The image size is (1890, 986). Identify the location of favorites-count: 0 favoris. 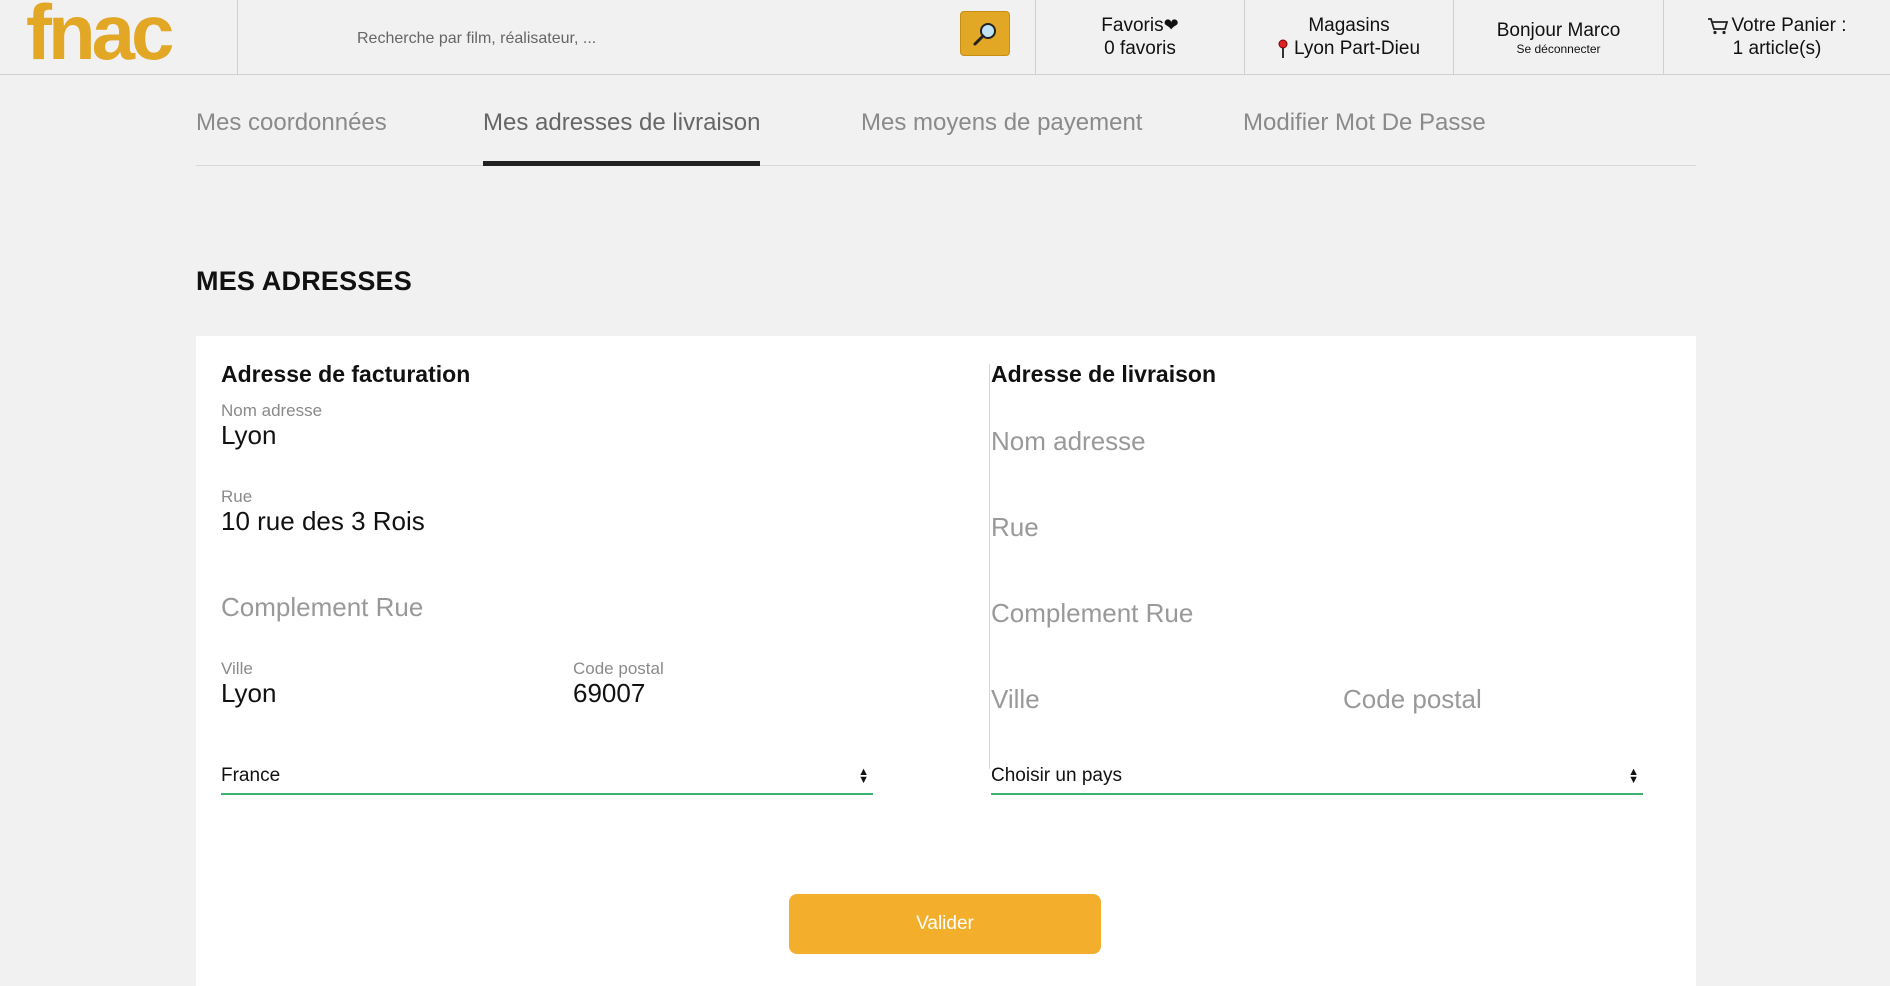
(1140, 48).